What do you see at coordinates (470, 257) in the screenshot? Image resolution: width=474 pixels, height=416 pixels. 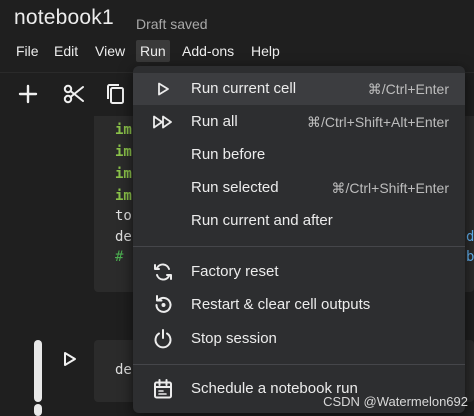 I see `code-fragment: b` at bounding box center [470, 257].